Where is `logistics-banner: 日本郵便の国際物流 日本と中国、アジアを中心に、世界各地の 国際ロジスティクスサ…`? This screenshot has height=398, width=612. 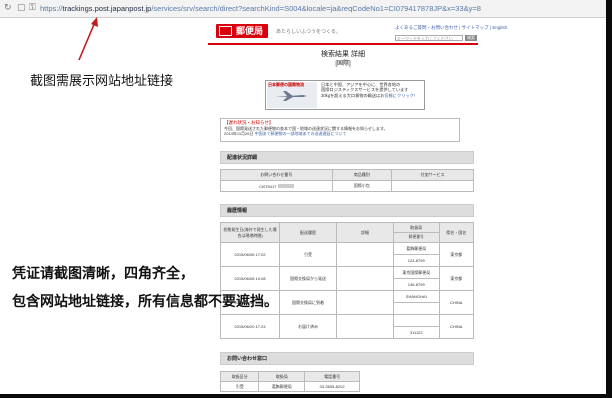
logistics-banner: 日本郵便の国際物流 日本と中国、アジアを中心に、世界各地の 国際ロジスティクスサ… is located at coordinates (345, 95).